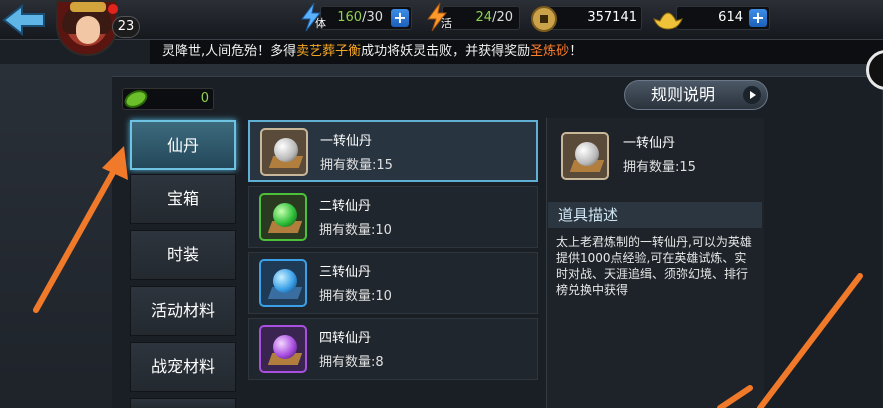 The width and height of the screenshot is (883, 408). Describe the element at coordinates (350, 17) in the screenshot. I see `stamina-value: 160` at that location.